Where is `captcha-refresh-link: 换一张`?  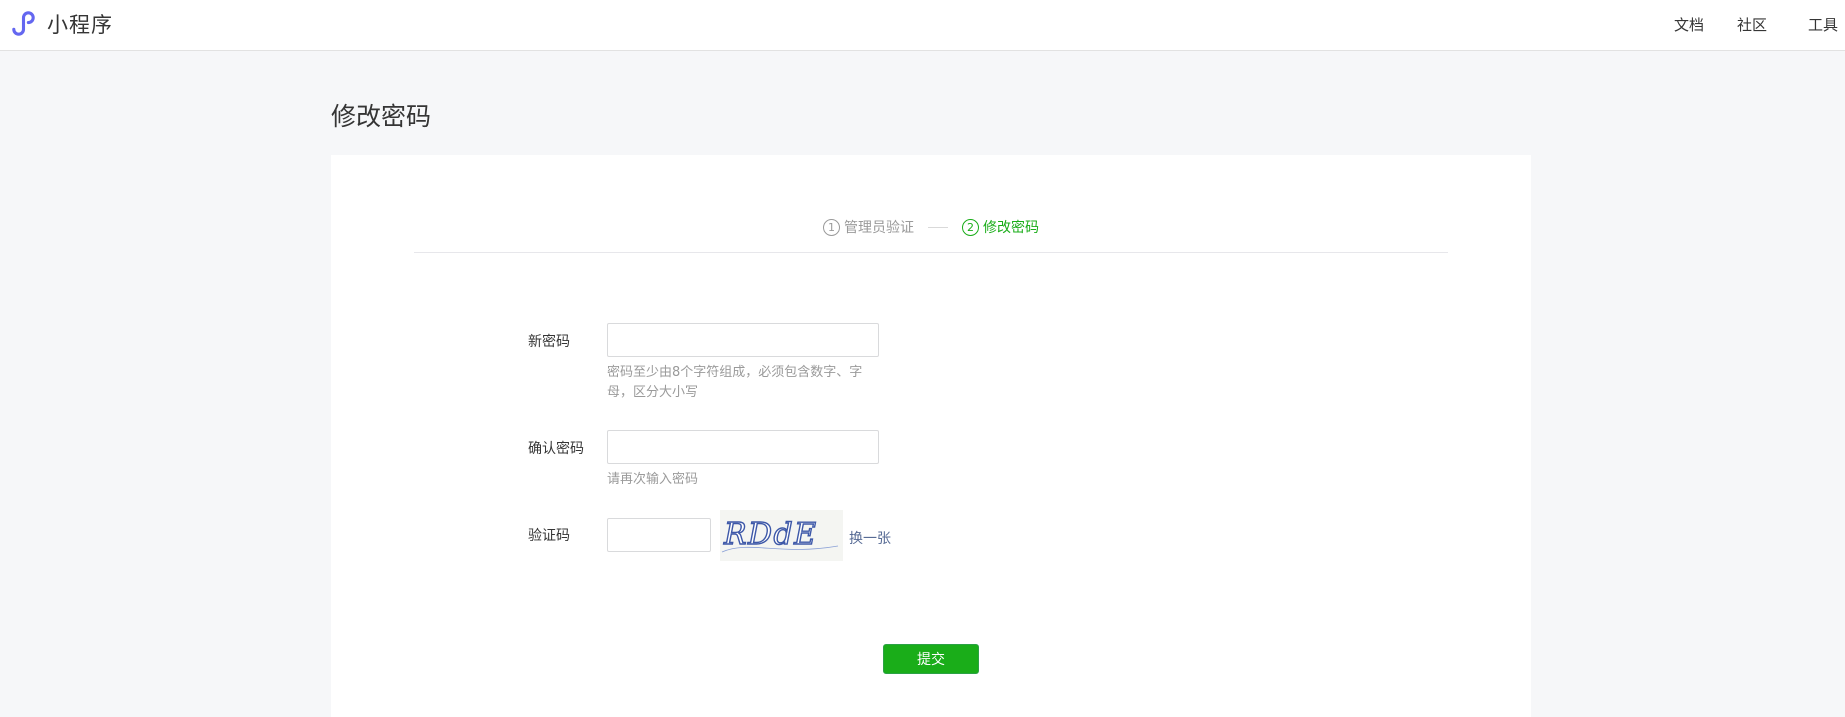
captcha-refresh-link: 换一张 is located at coordinates (870, 538).